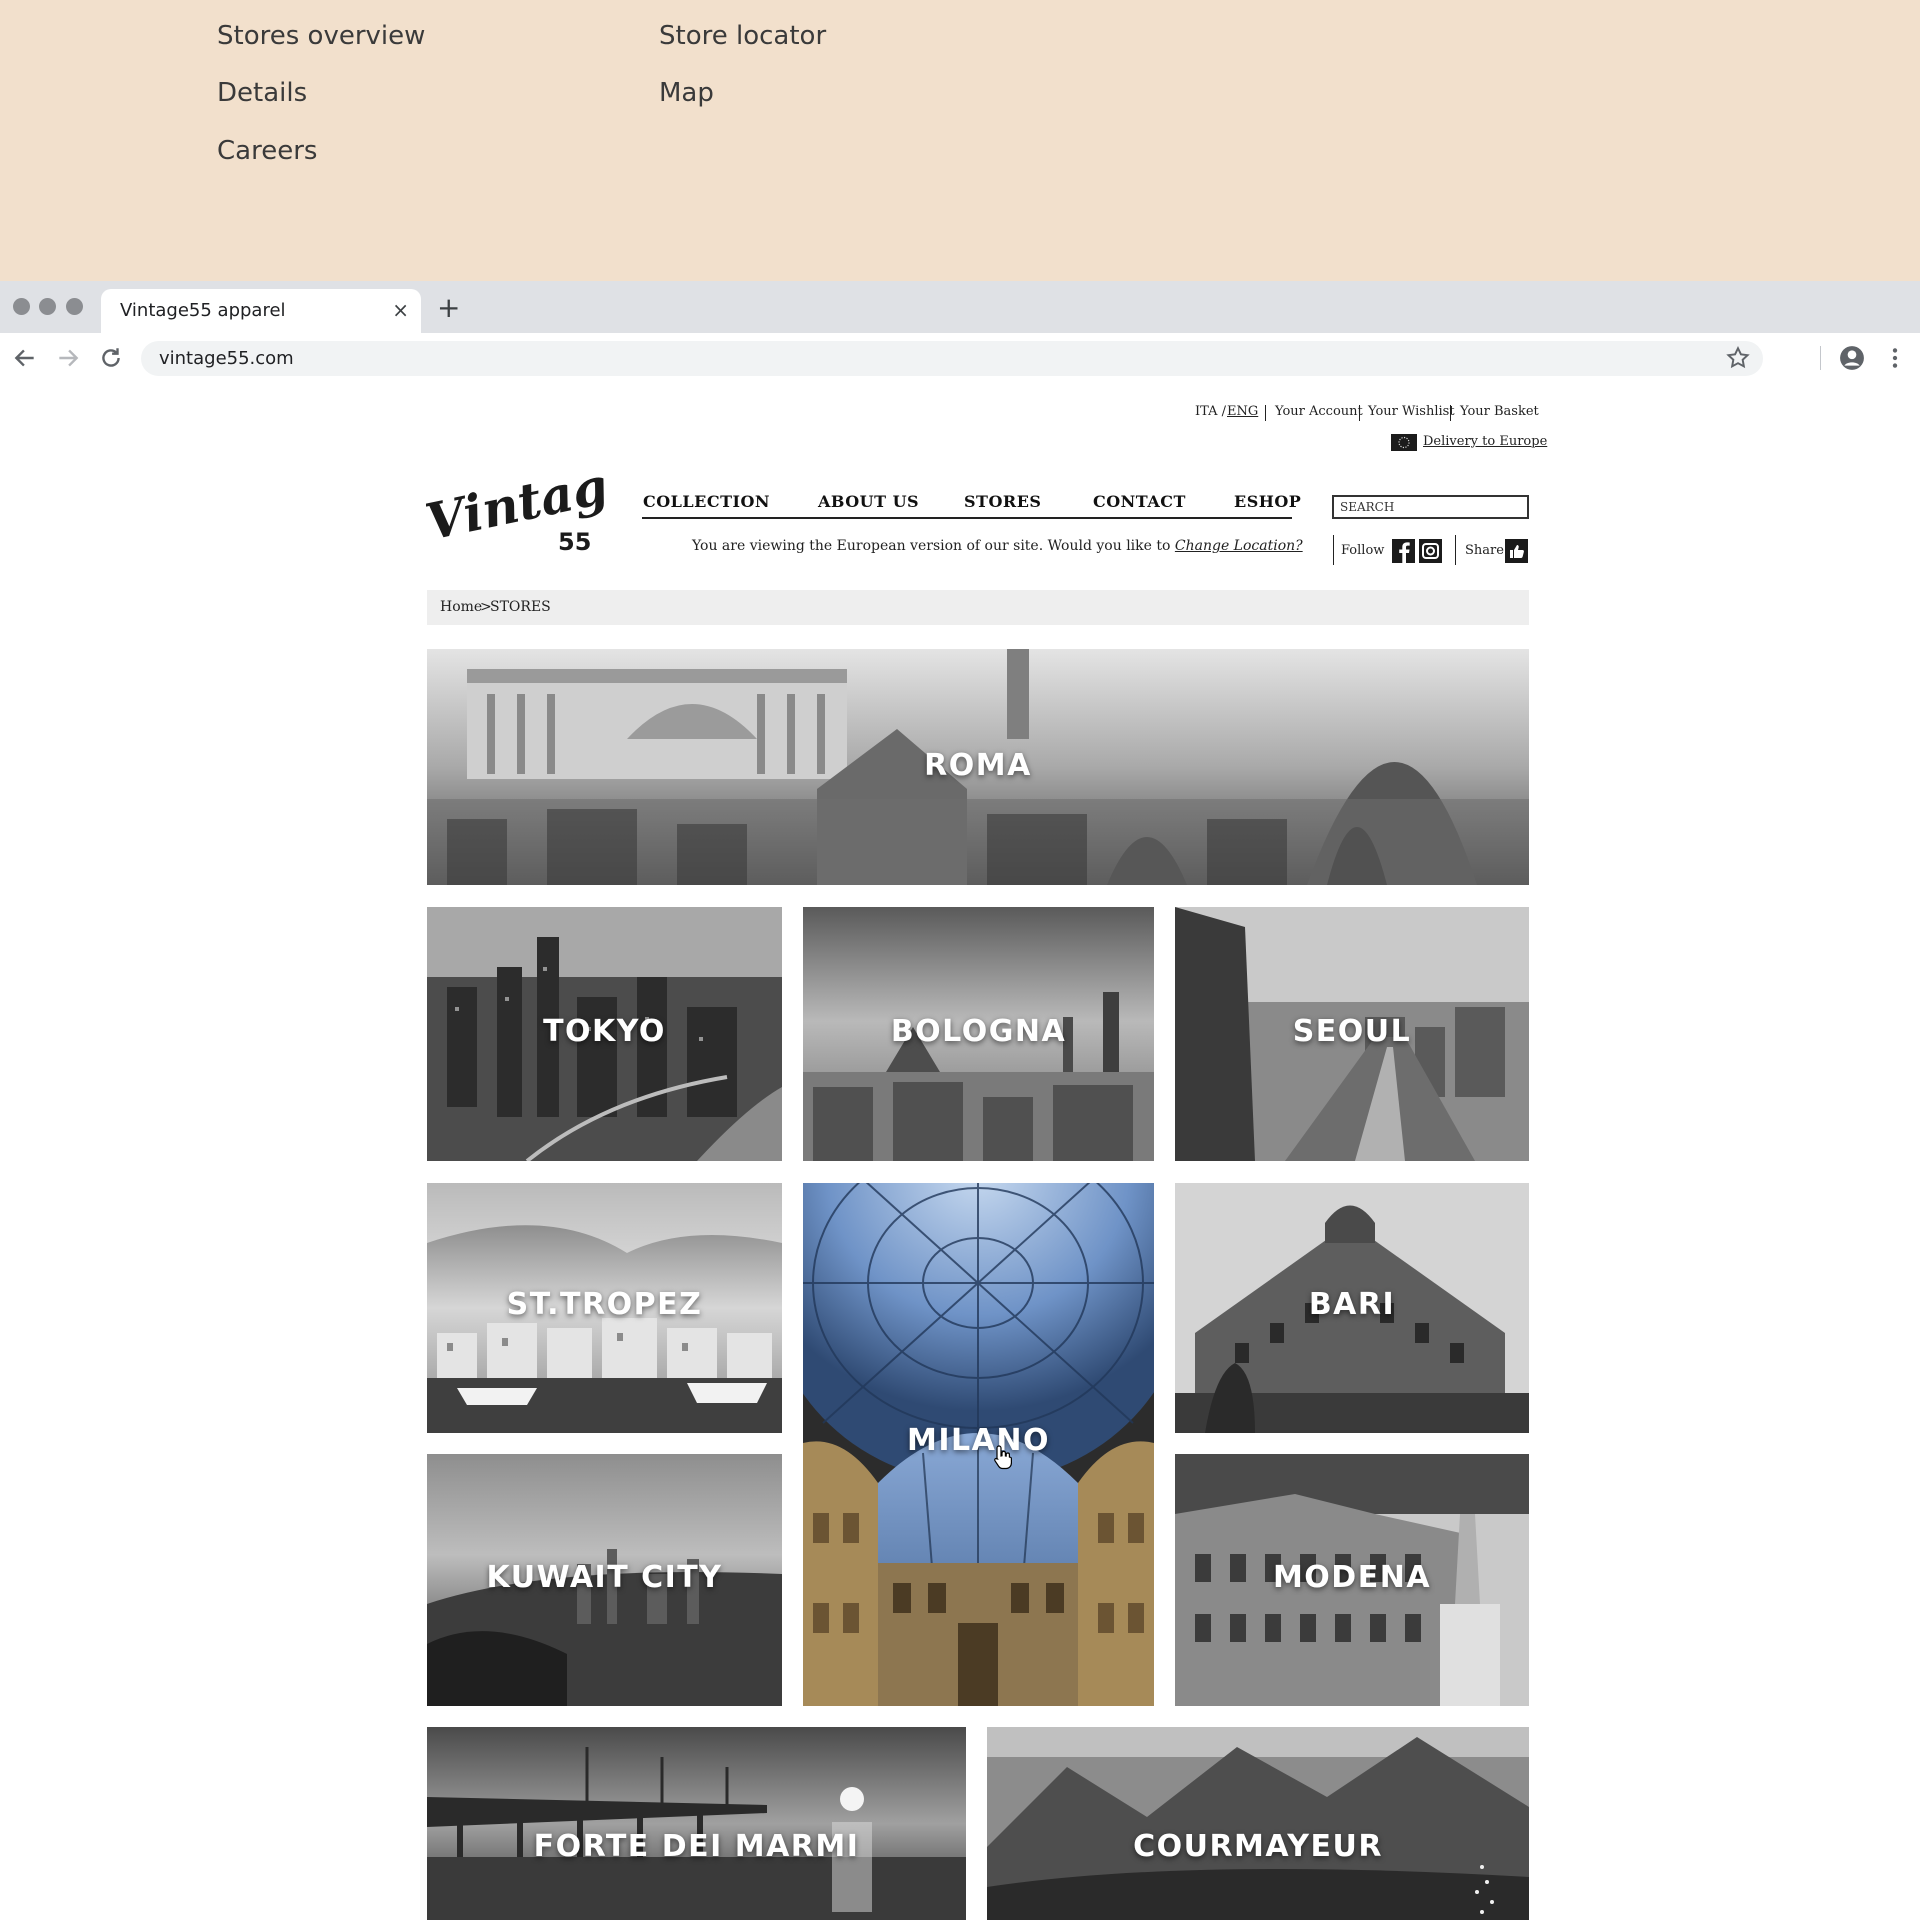 The image size is (1920, 1920). Describe the element at coordinates (978, 607) in the screenshot. I see `breadcrumb: Home > STORES` at that location.